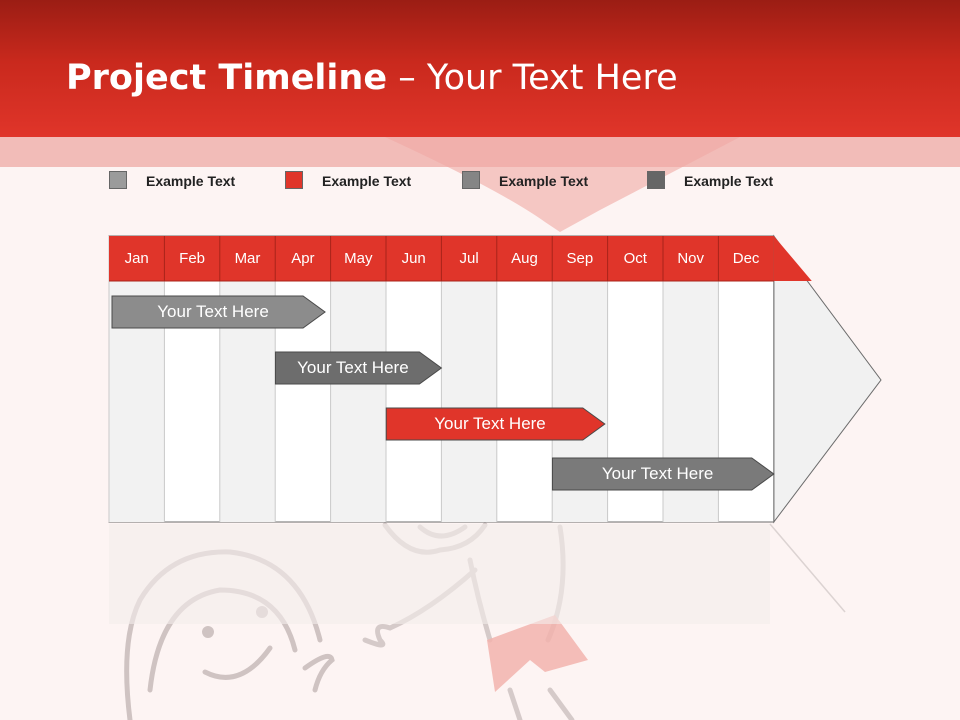 Image resolution: width=960 pixels, height=720 pixels. Describe the element at coordinates (136, 258) in the screenshot. I see `month-label: Jan` at that location.